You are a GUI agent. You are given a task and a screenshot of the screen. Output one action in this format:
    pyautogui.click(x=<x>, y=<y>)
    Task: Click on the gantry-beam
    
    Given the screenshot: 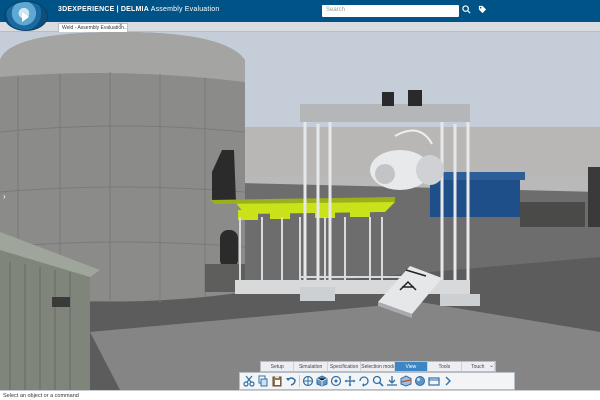 What is the action you would take?
    pyautogui.click(x=385, y=113)
    